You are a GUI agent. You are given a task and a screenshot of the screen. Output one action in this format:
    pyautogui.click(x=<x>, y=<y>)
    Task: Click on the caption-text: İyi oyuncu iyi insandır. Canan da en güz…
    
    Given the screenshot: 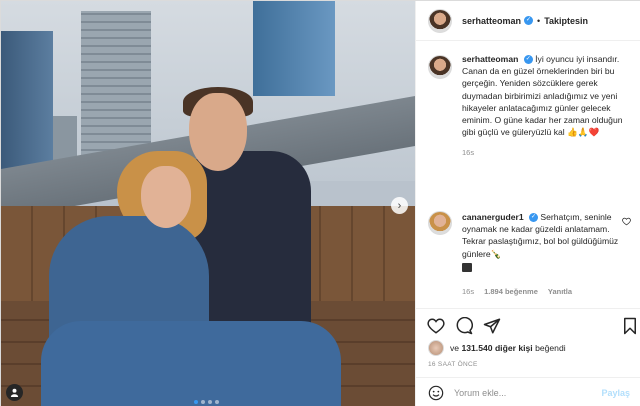 What is the action you would take?
    pyautogui.click(x=542, y=96)
    